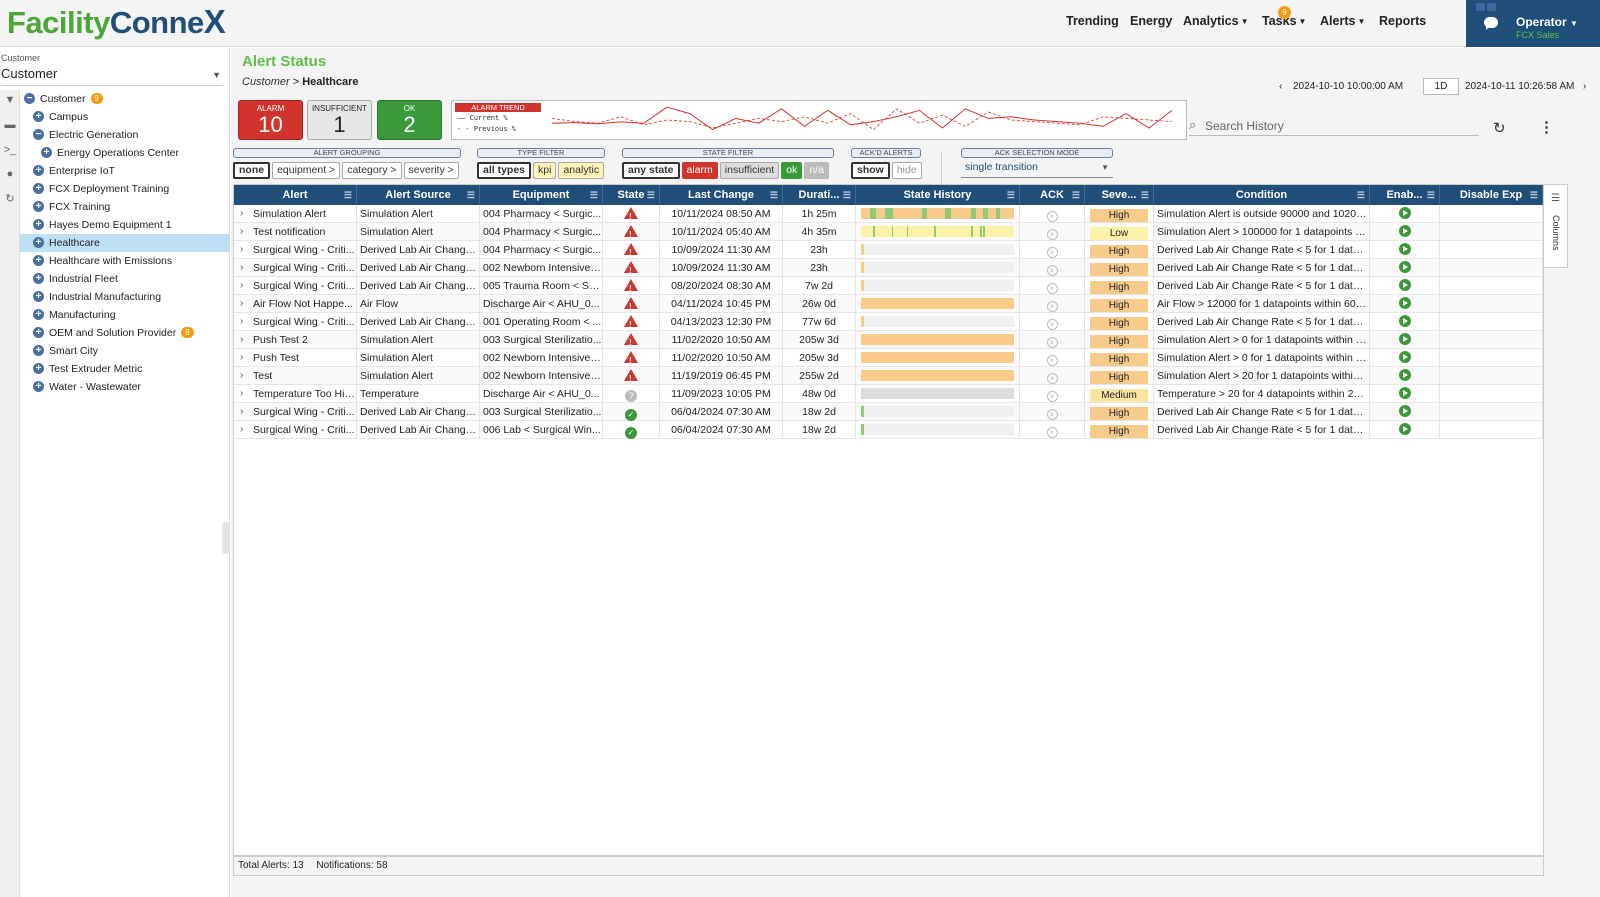  I want to click on column-header: Alert Source ☰, so click(418, 195).